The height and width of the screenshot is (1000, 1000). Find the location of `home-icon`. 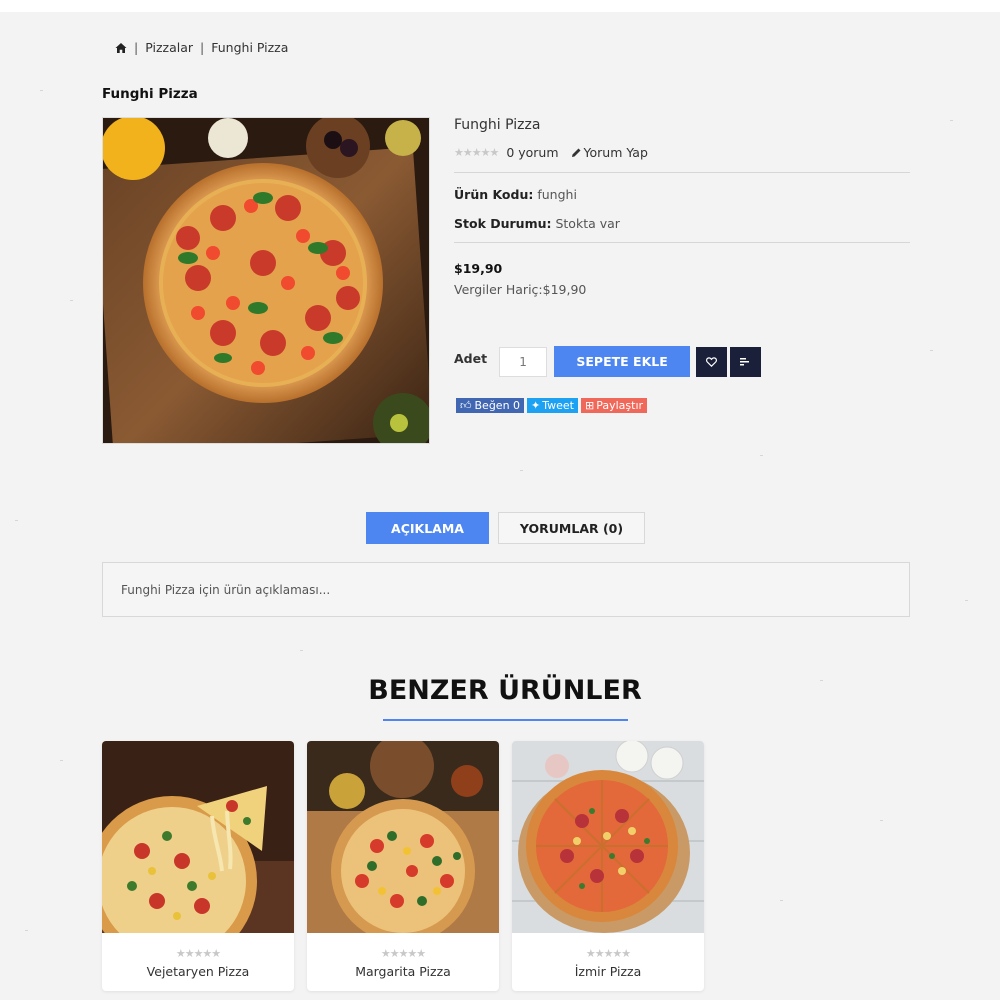

home-icon is located at coordinates (121, 48).